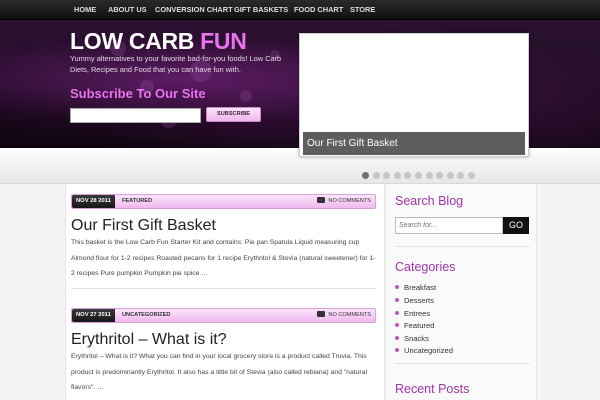 The height and width of the screenshot is (400, 600). What do you see at coordinates (318, 10) in the screenshot?
I see `nav-food-chart: FOOD CHART` at bounding box center [318, 10].